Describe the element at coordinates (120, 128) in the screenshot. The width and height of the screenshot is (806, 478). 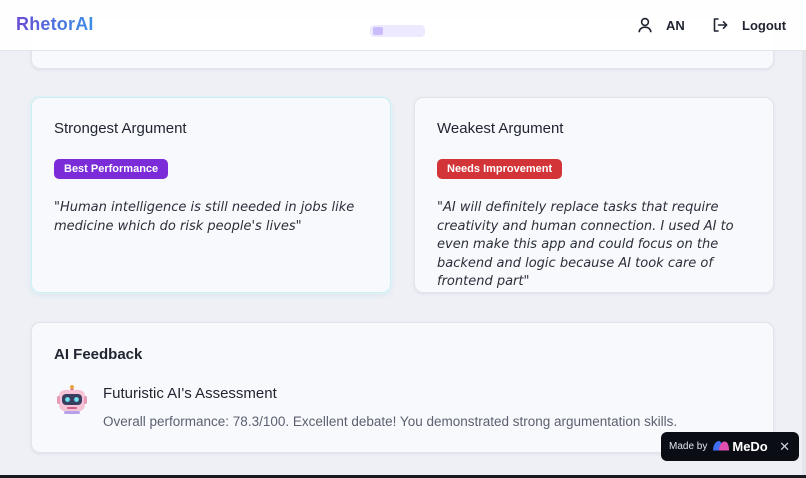
I see `strongest-argument-title: Strongest Argument` at that location.